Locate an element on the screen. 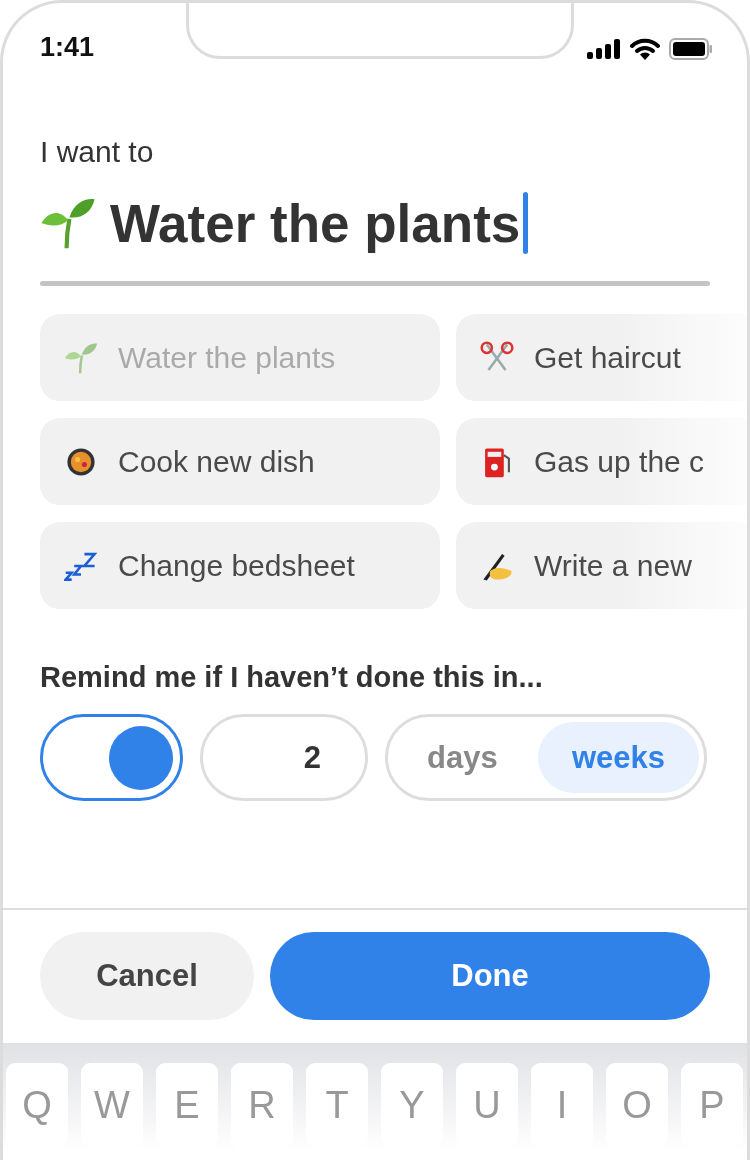  suggestion-chip: Change bedsheet is located at coordinates (240, 565).